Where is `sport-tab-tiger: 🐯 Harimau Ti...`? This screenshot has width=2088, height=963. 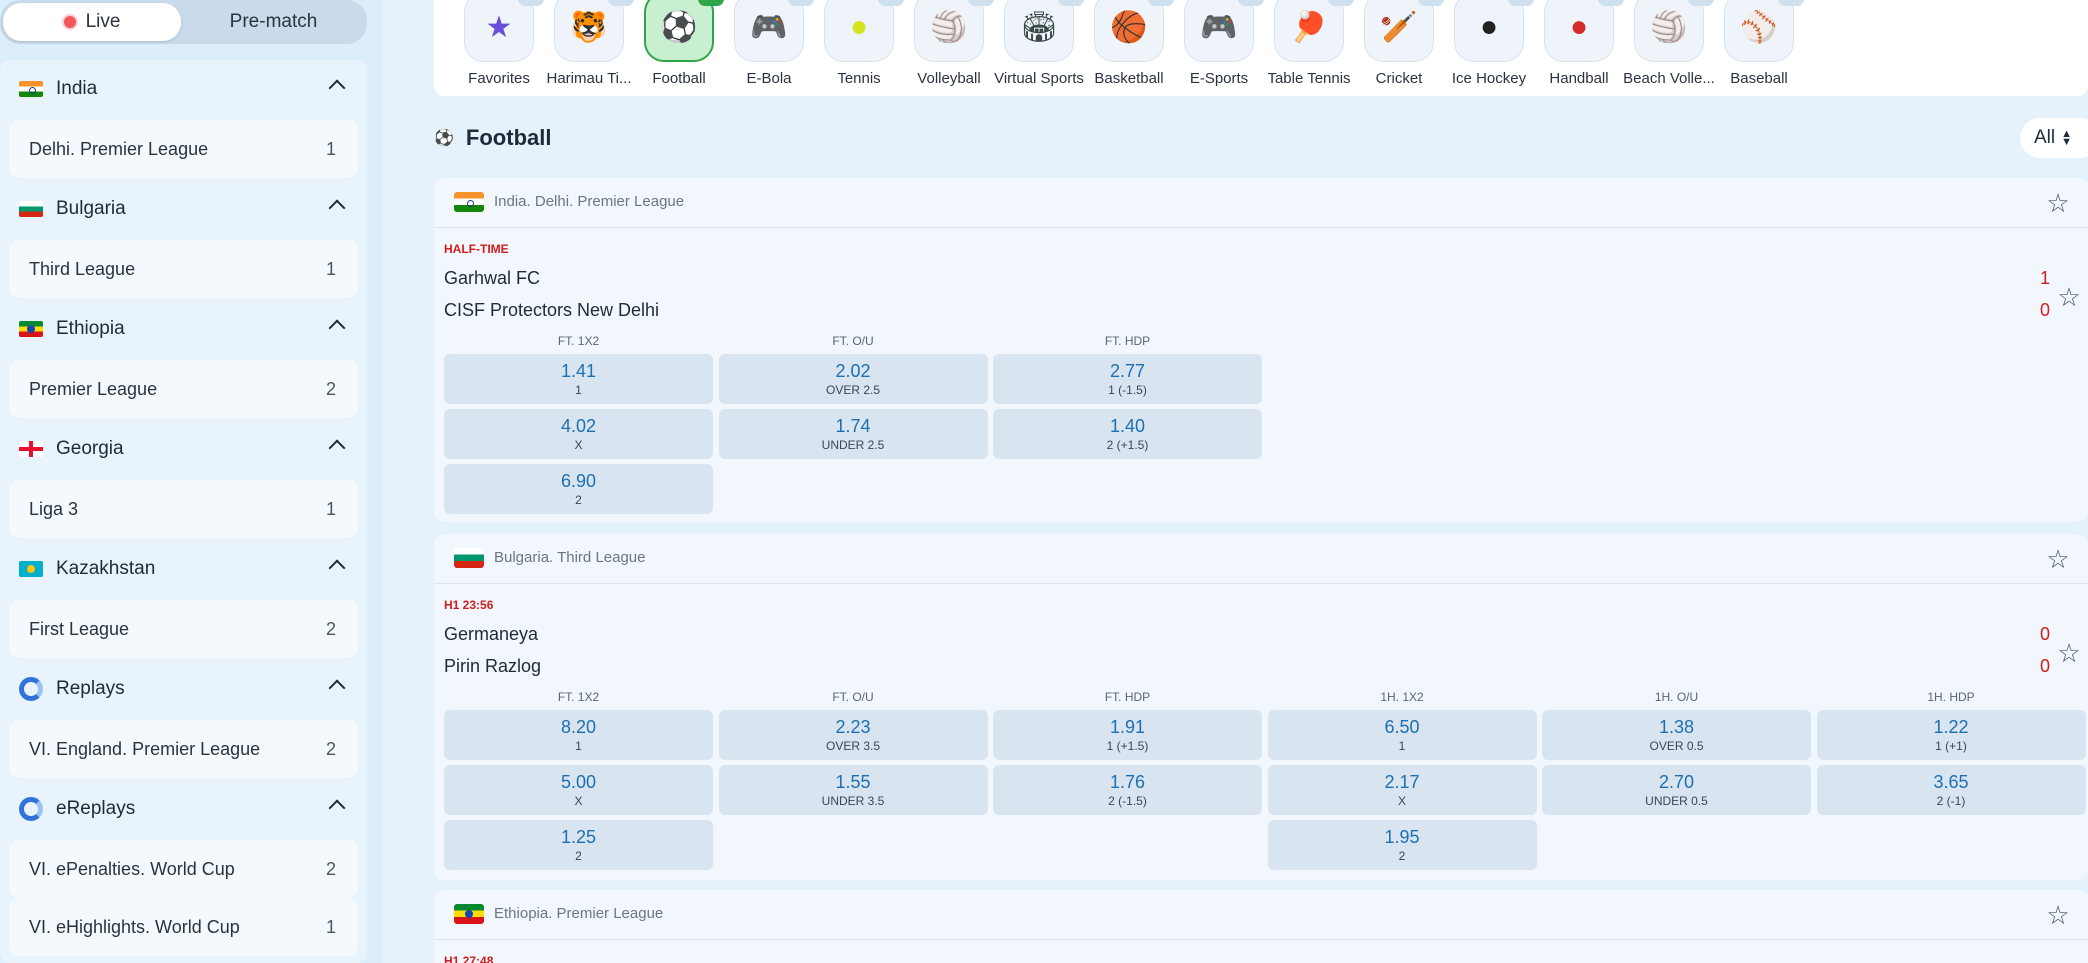 sport-tab-tiger: 🐯 Harimau Ti... is located at coordinates (589, 48).